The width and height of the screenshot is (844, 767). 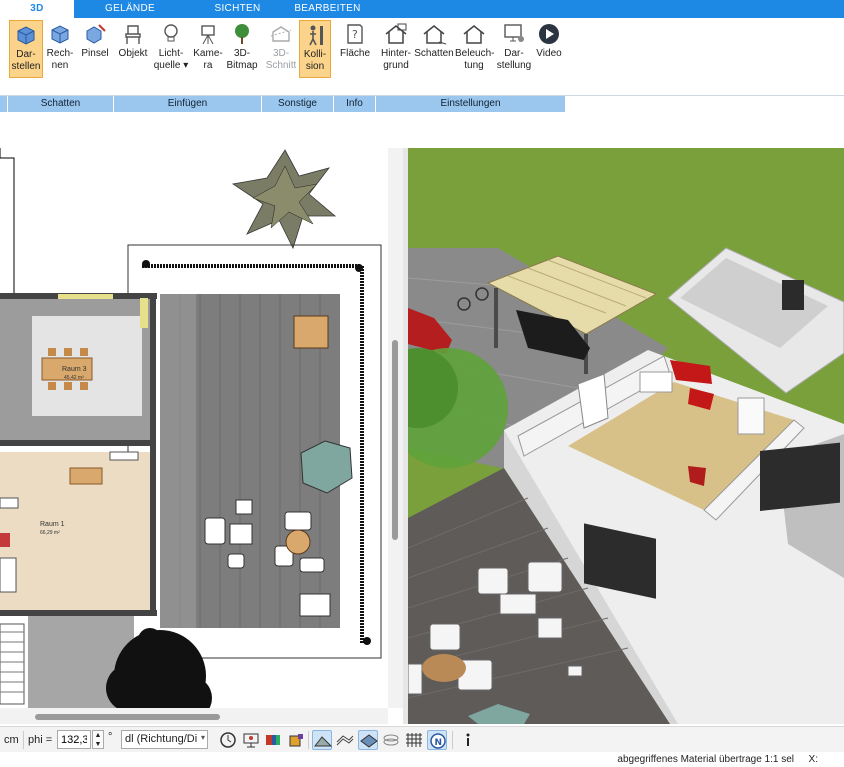 I want to click on house-light-icon, so click(x=474, y=34).